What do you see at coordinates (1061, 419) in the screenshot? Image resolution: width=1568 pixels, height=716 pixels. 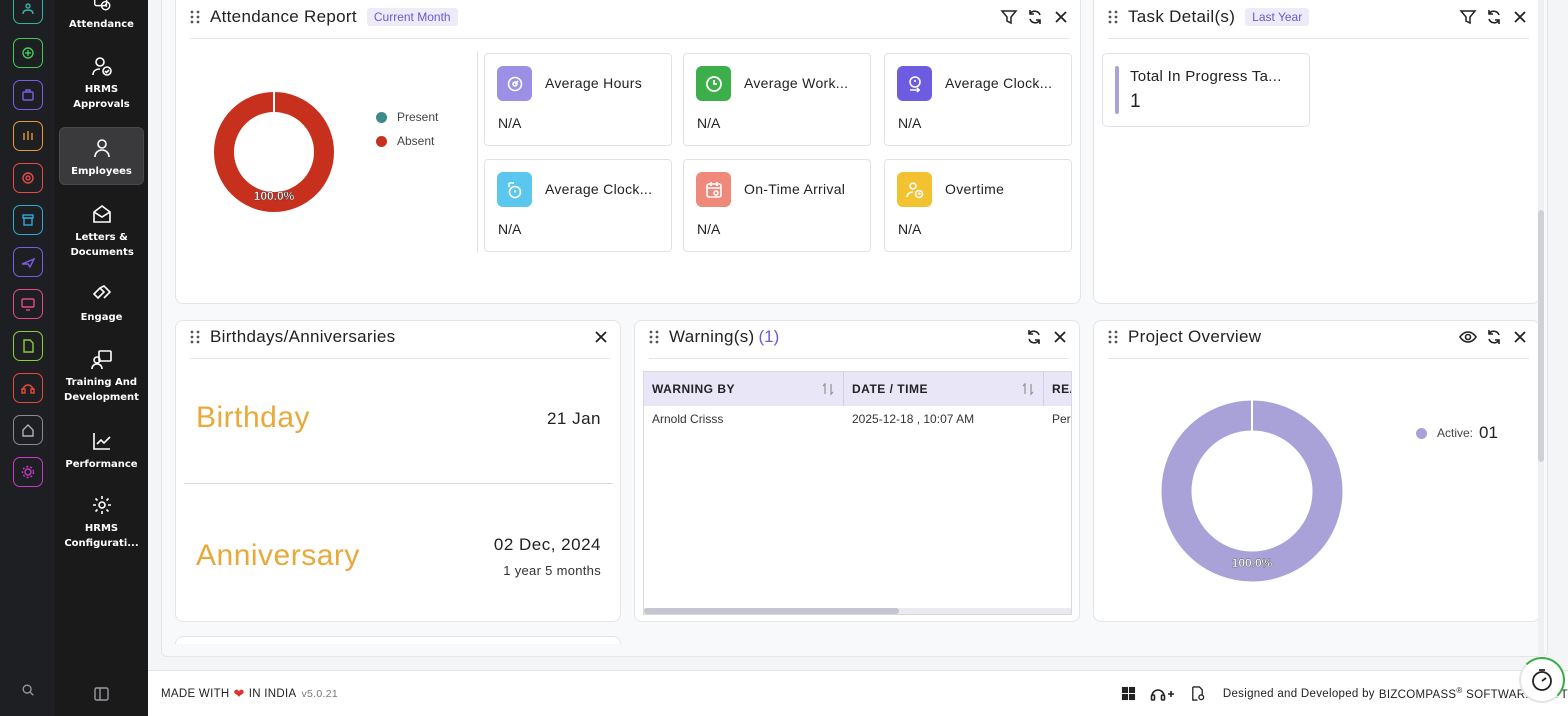 I see `cell-reason: Per` at bounding box center [1061, 419].